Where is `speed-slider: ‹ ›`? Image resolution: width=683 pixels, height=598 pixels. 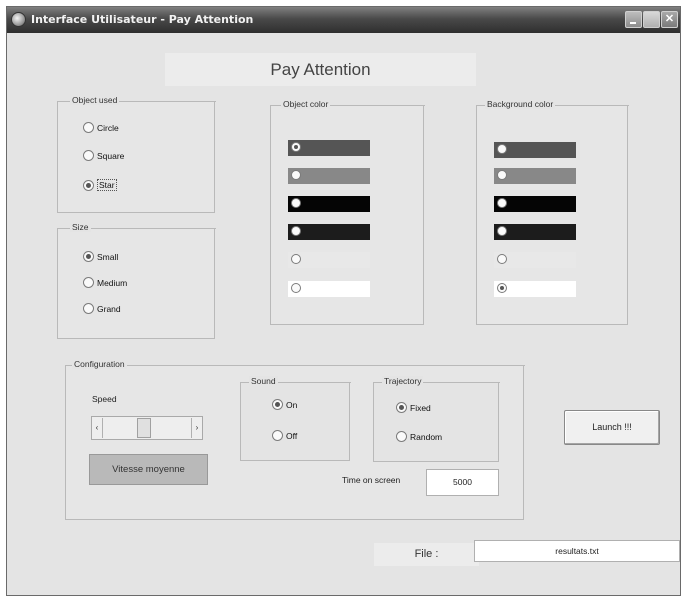 speed-slider: ‹ › is located at coordinates (147, 428).